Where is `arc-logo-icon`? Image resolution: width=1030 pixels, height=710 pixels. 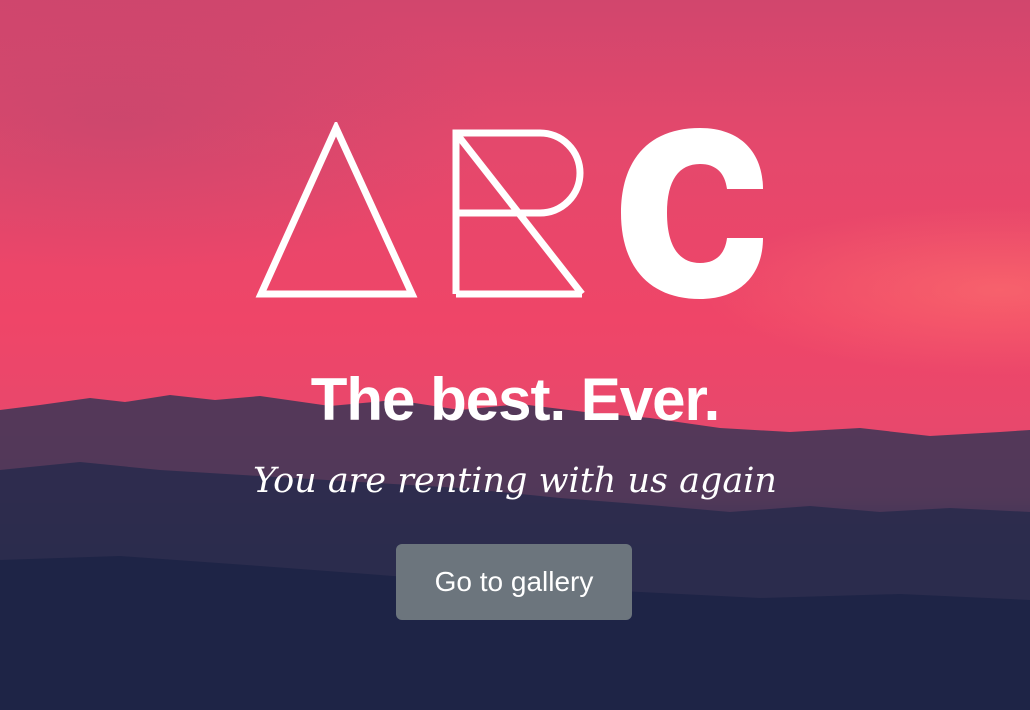
arc-logo-icon is located at coordinates (509, 210).